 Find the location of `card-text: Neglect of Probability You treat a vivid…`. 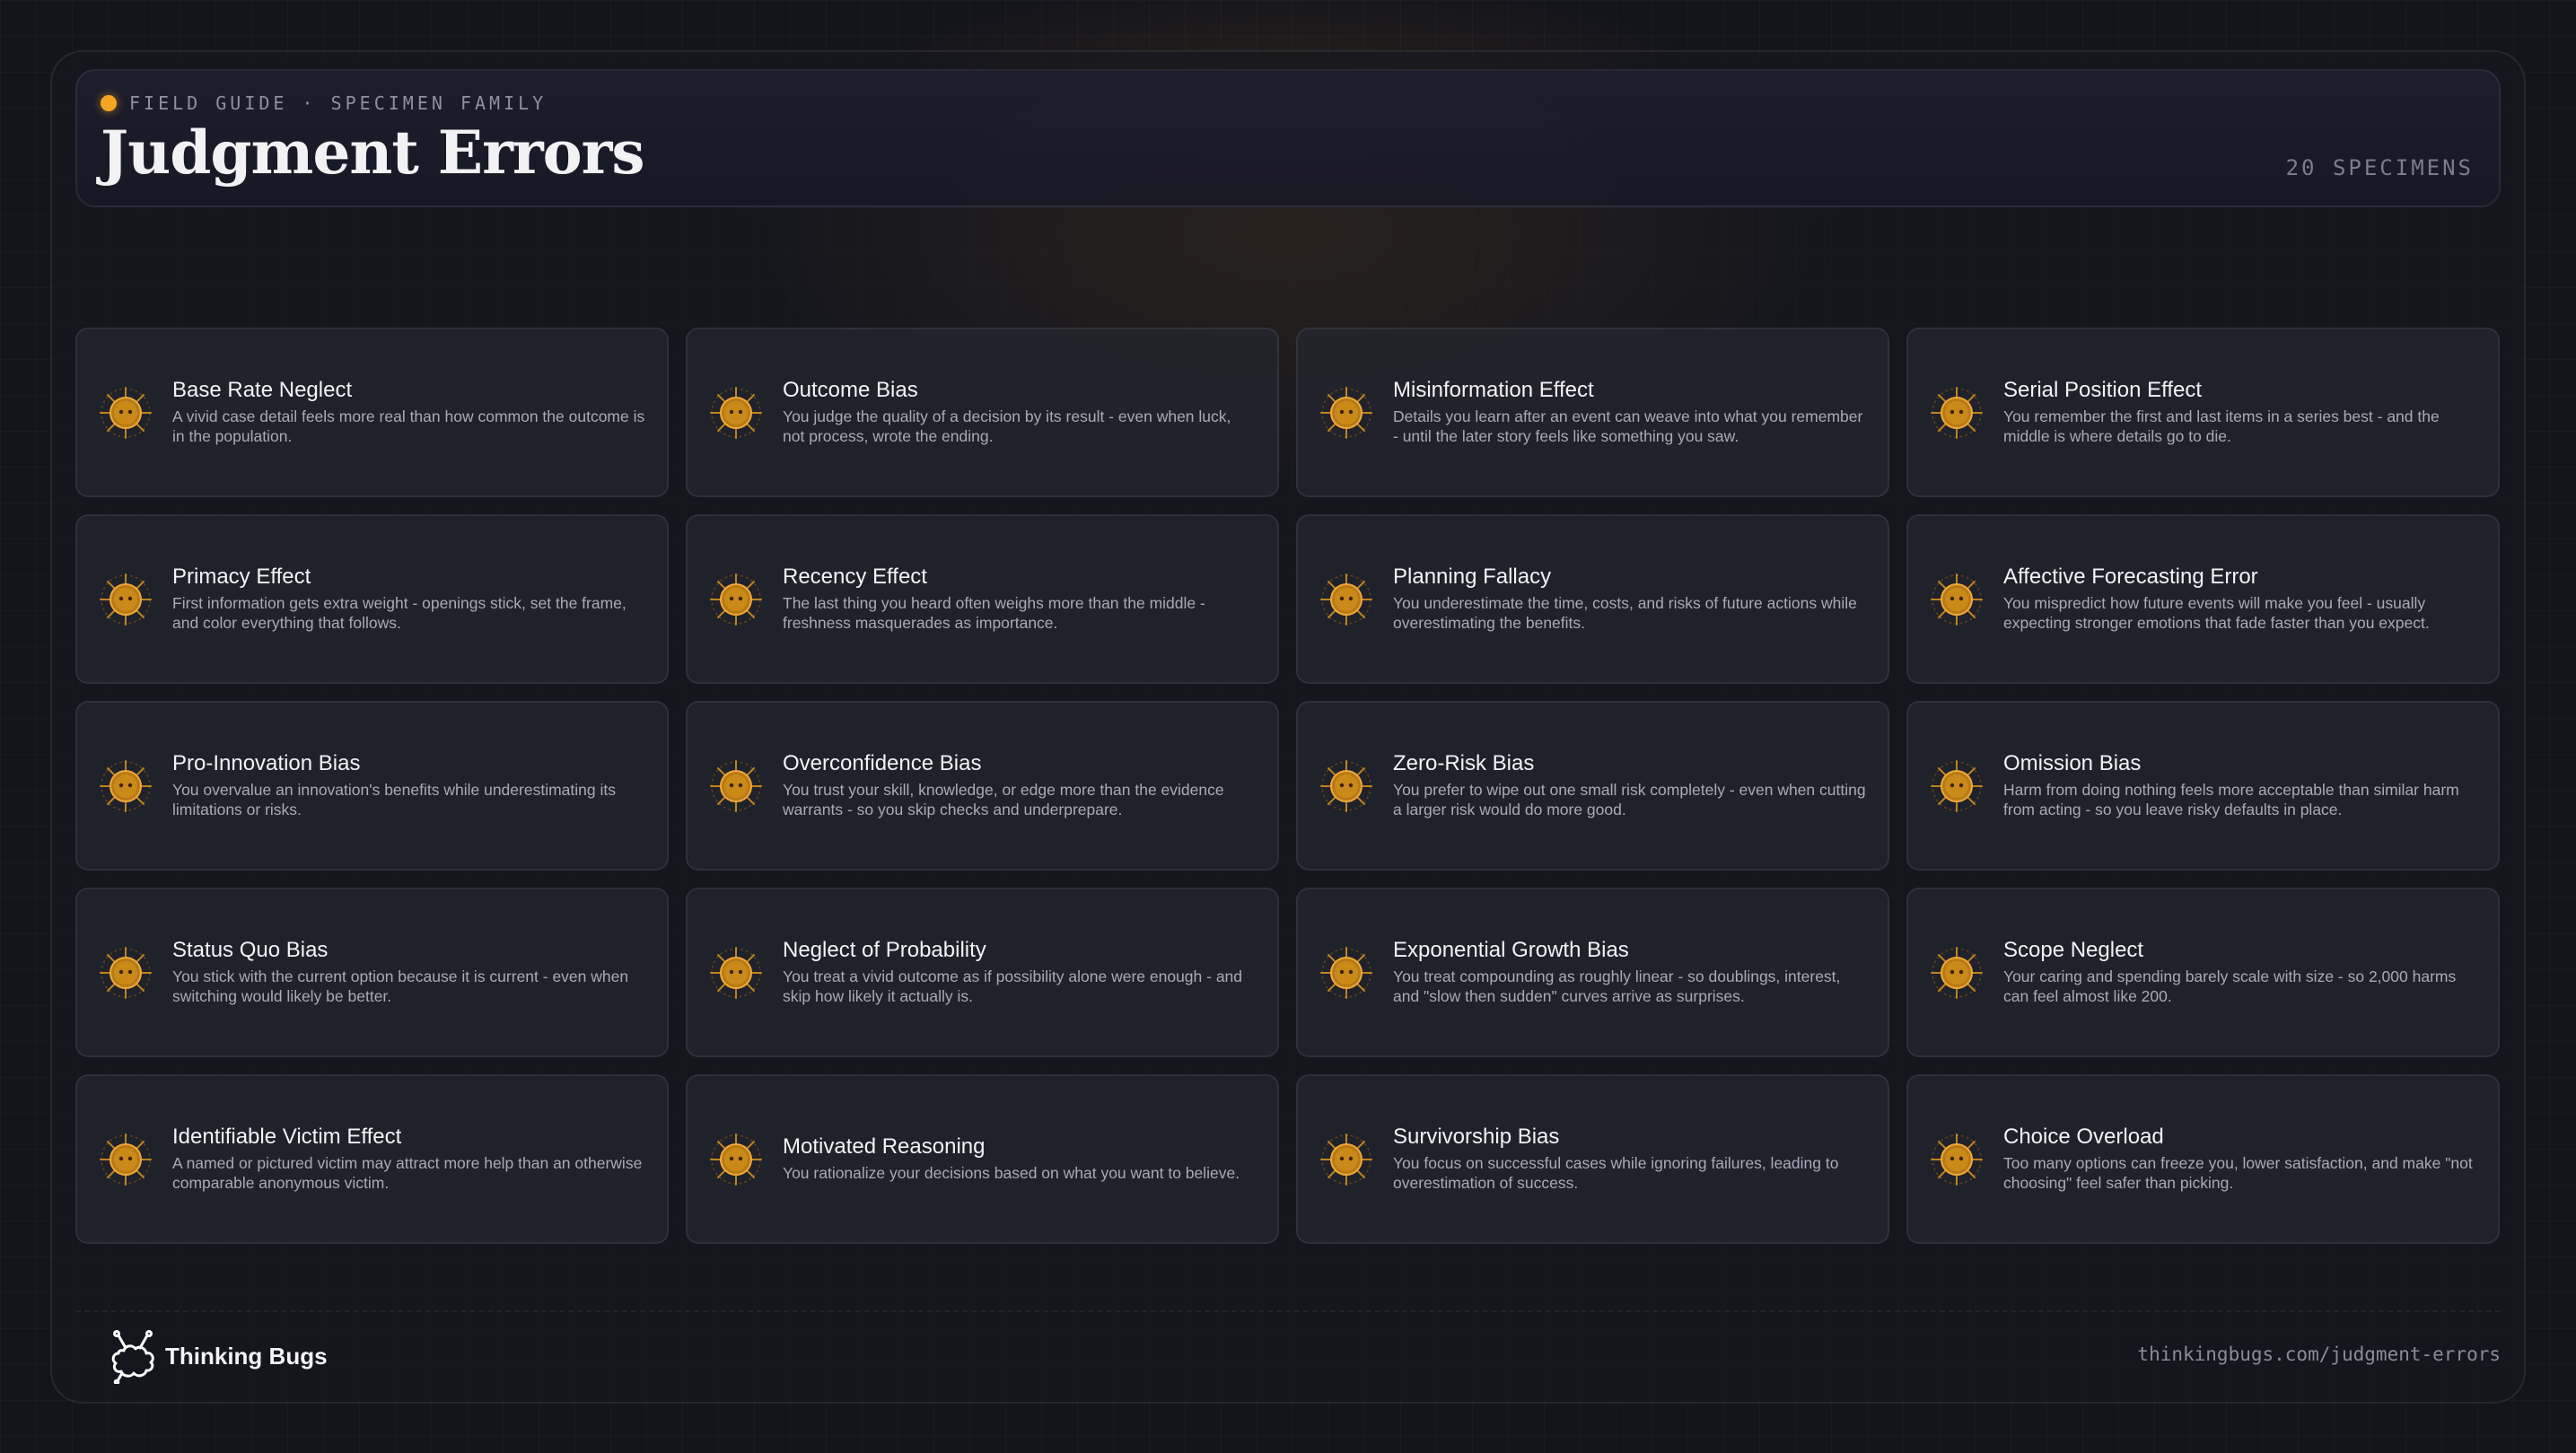

card-text: Neglect of Probability You treat a vivid… is located at coordinates (1019, 972).